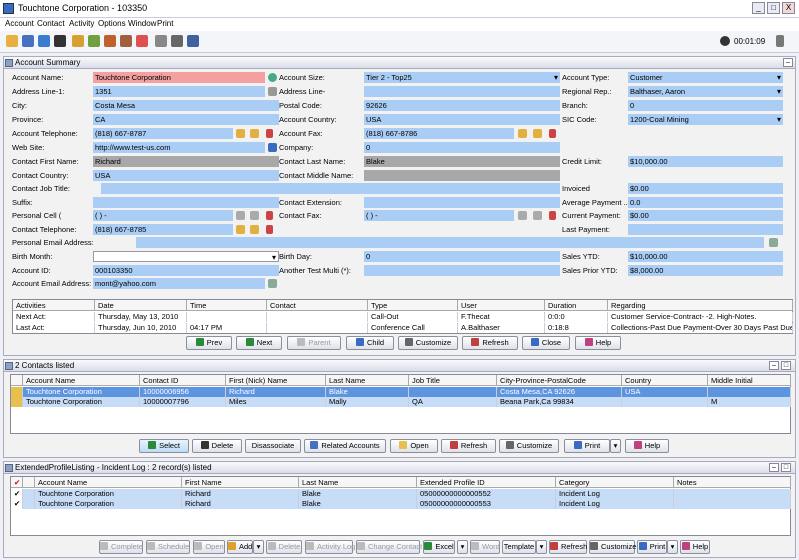 The image size is (799, 560). What do you see at coordinates (179, 77) in the screenshot?
I see `account-name-field: Touchtone Corporation` at bounding box center [179, 77].